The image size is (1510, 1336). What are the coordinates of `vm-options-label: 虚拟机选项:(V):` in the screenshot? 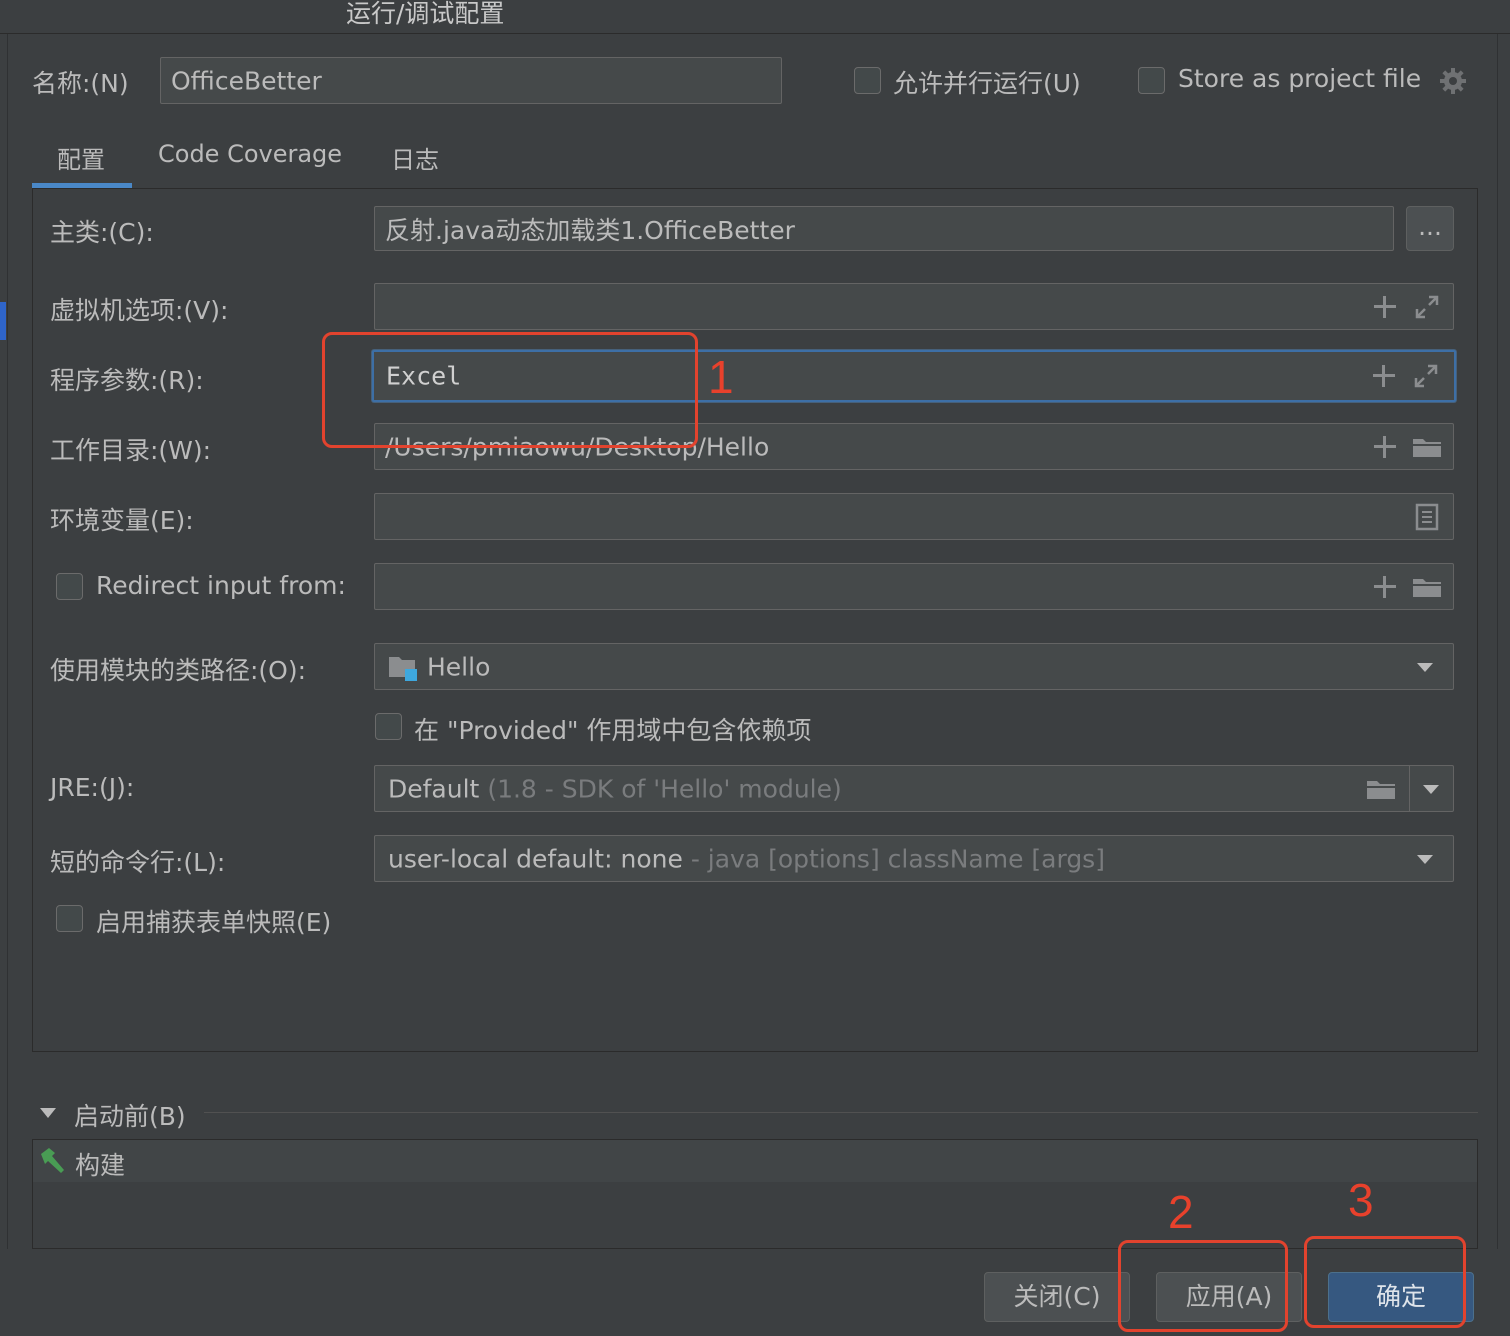 It's located at (139, 310).